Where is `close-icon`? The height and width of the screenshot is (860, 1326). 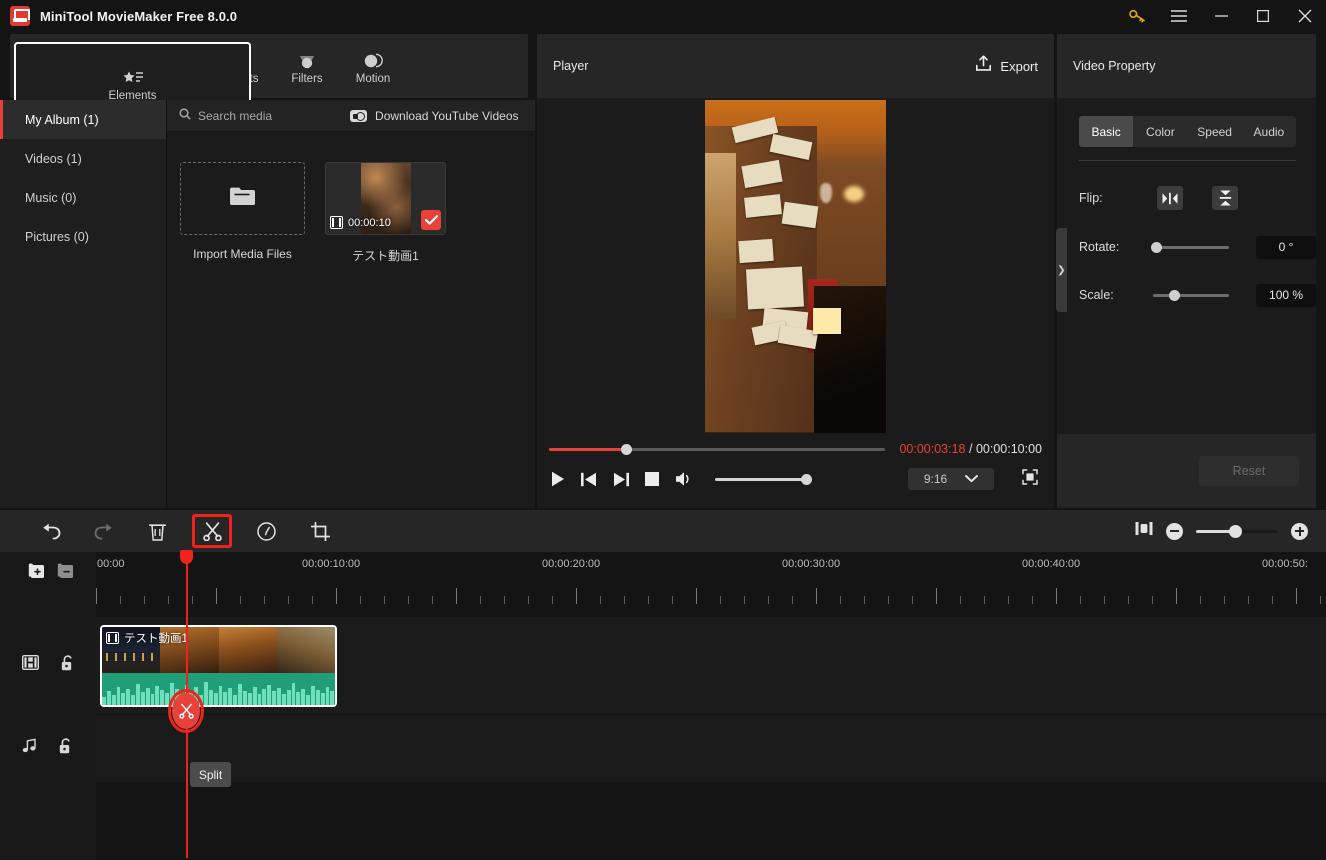
close-icon is located at coordinates (1305, 16).